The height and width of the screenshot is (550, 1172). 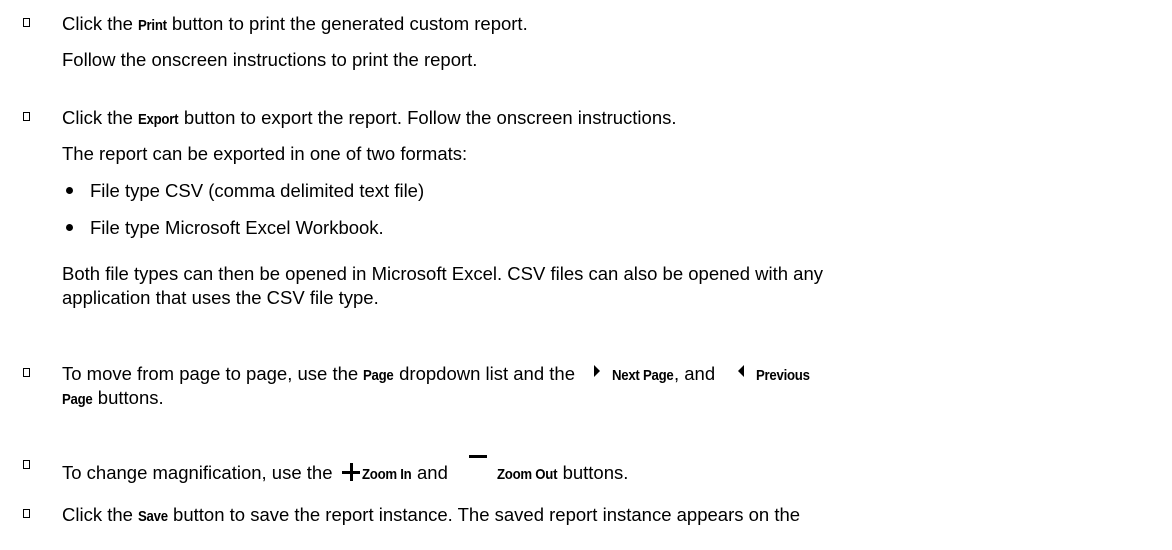 I want to click on previous-page-icon, so click(x=741, y=371).